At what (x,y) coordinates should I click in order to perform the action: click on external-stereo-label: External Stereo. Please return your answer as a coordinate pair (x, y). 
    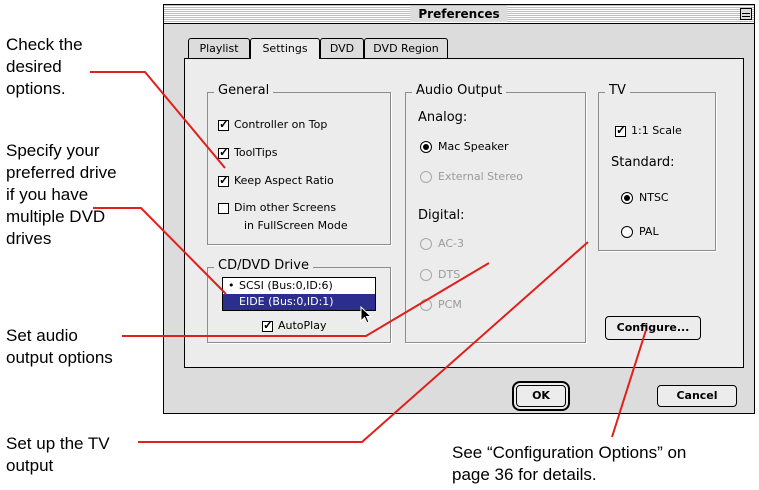
    Looking at the image, I should click on (480, 176).